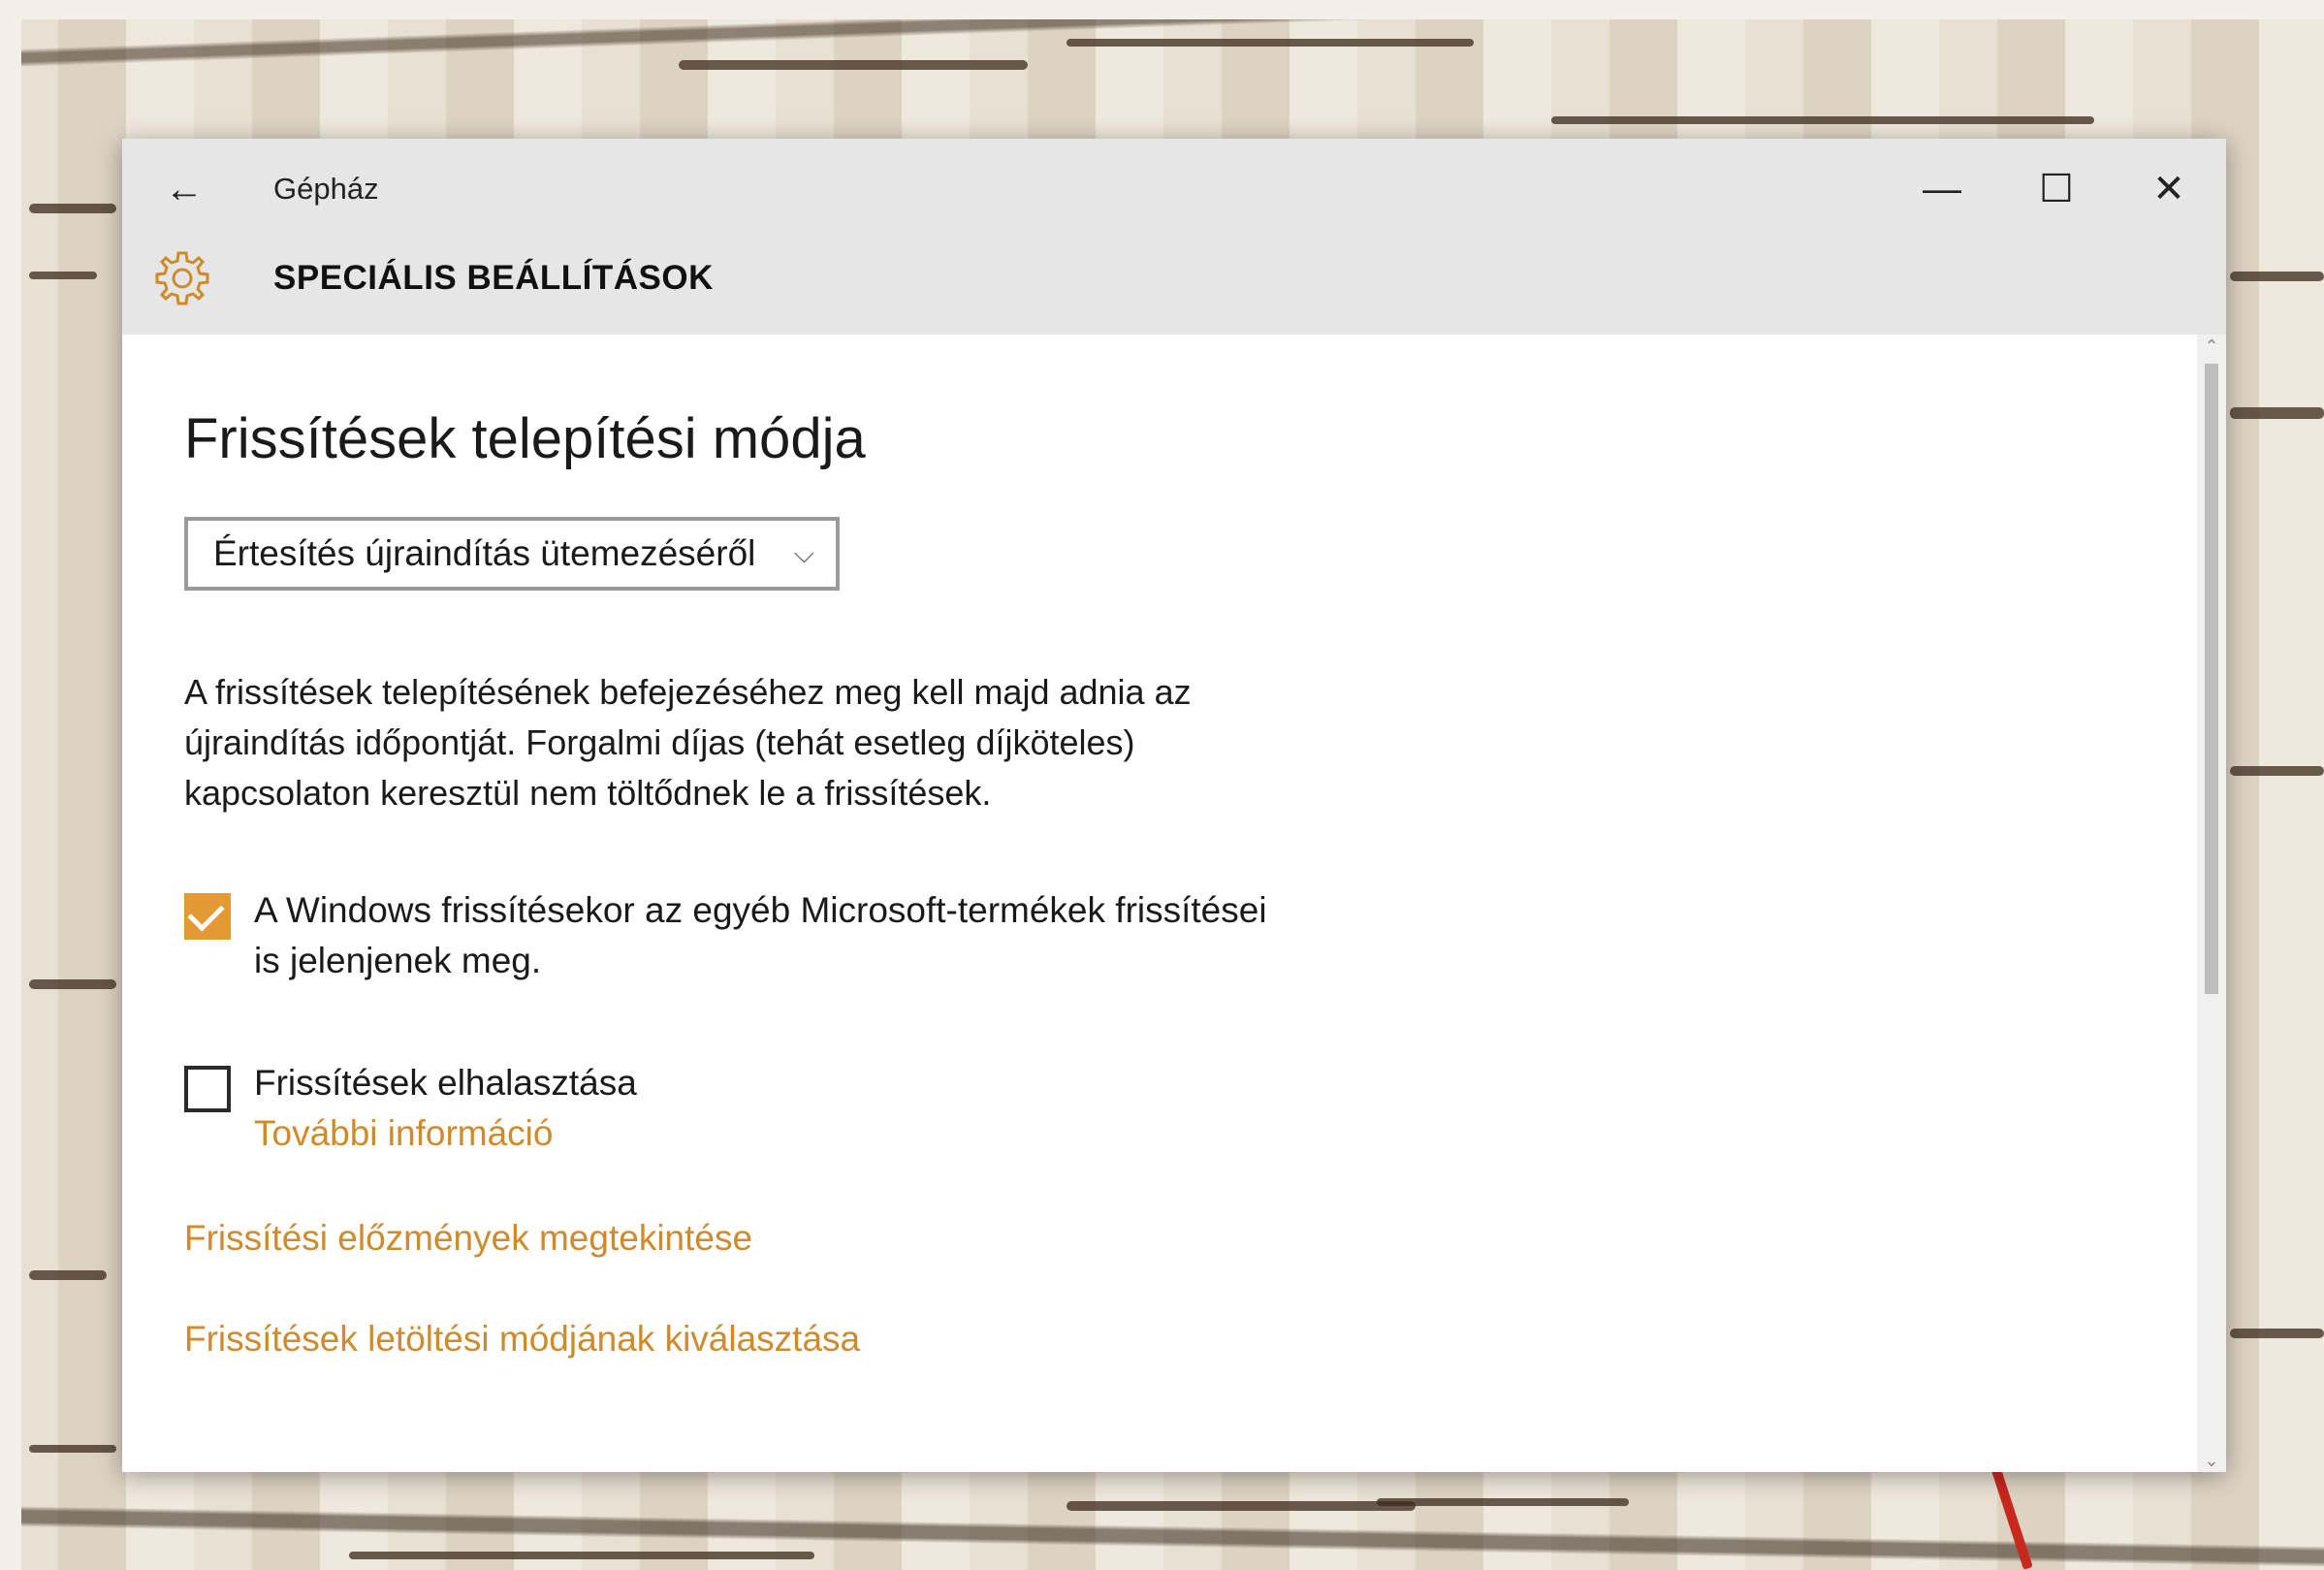 The height and width of the screenshot is (1570, 2324). I want to click on chevron-down-icon: ⌵, so click(804, 553).